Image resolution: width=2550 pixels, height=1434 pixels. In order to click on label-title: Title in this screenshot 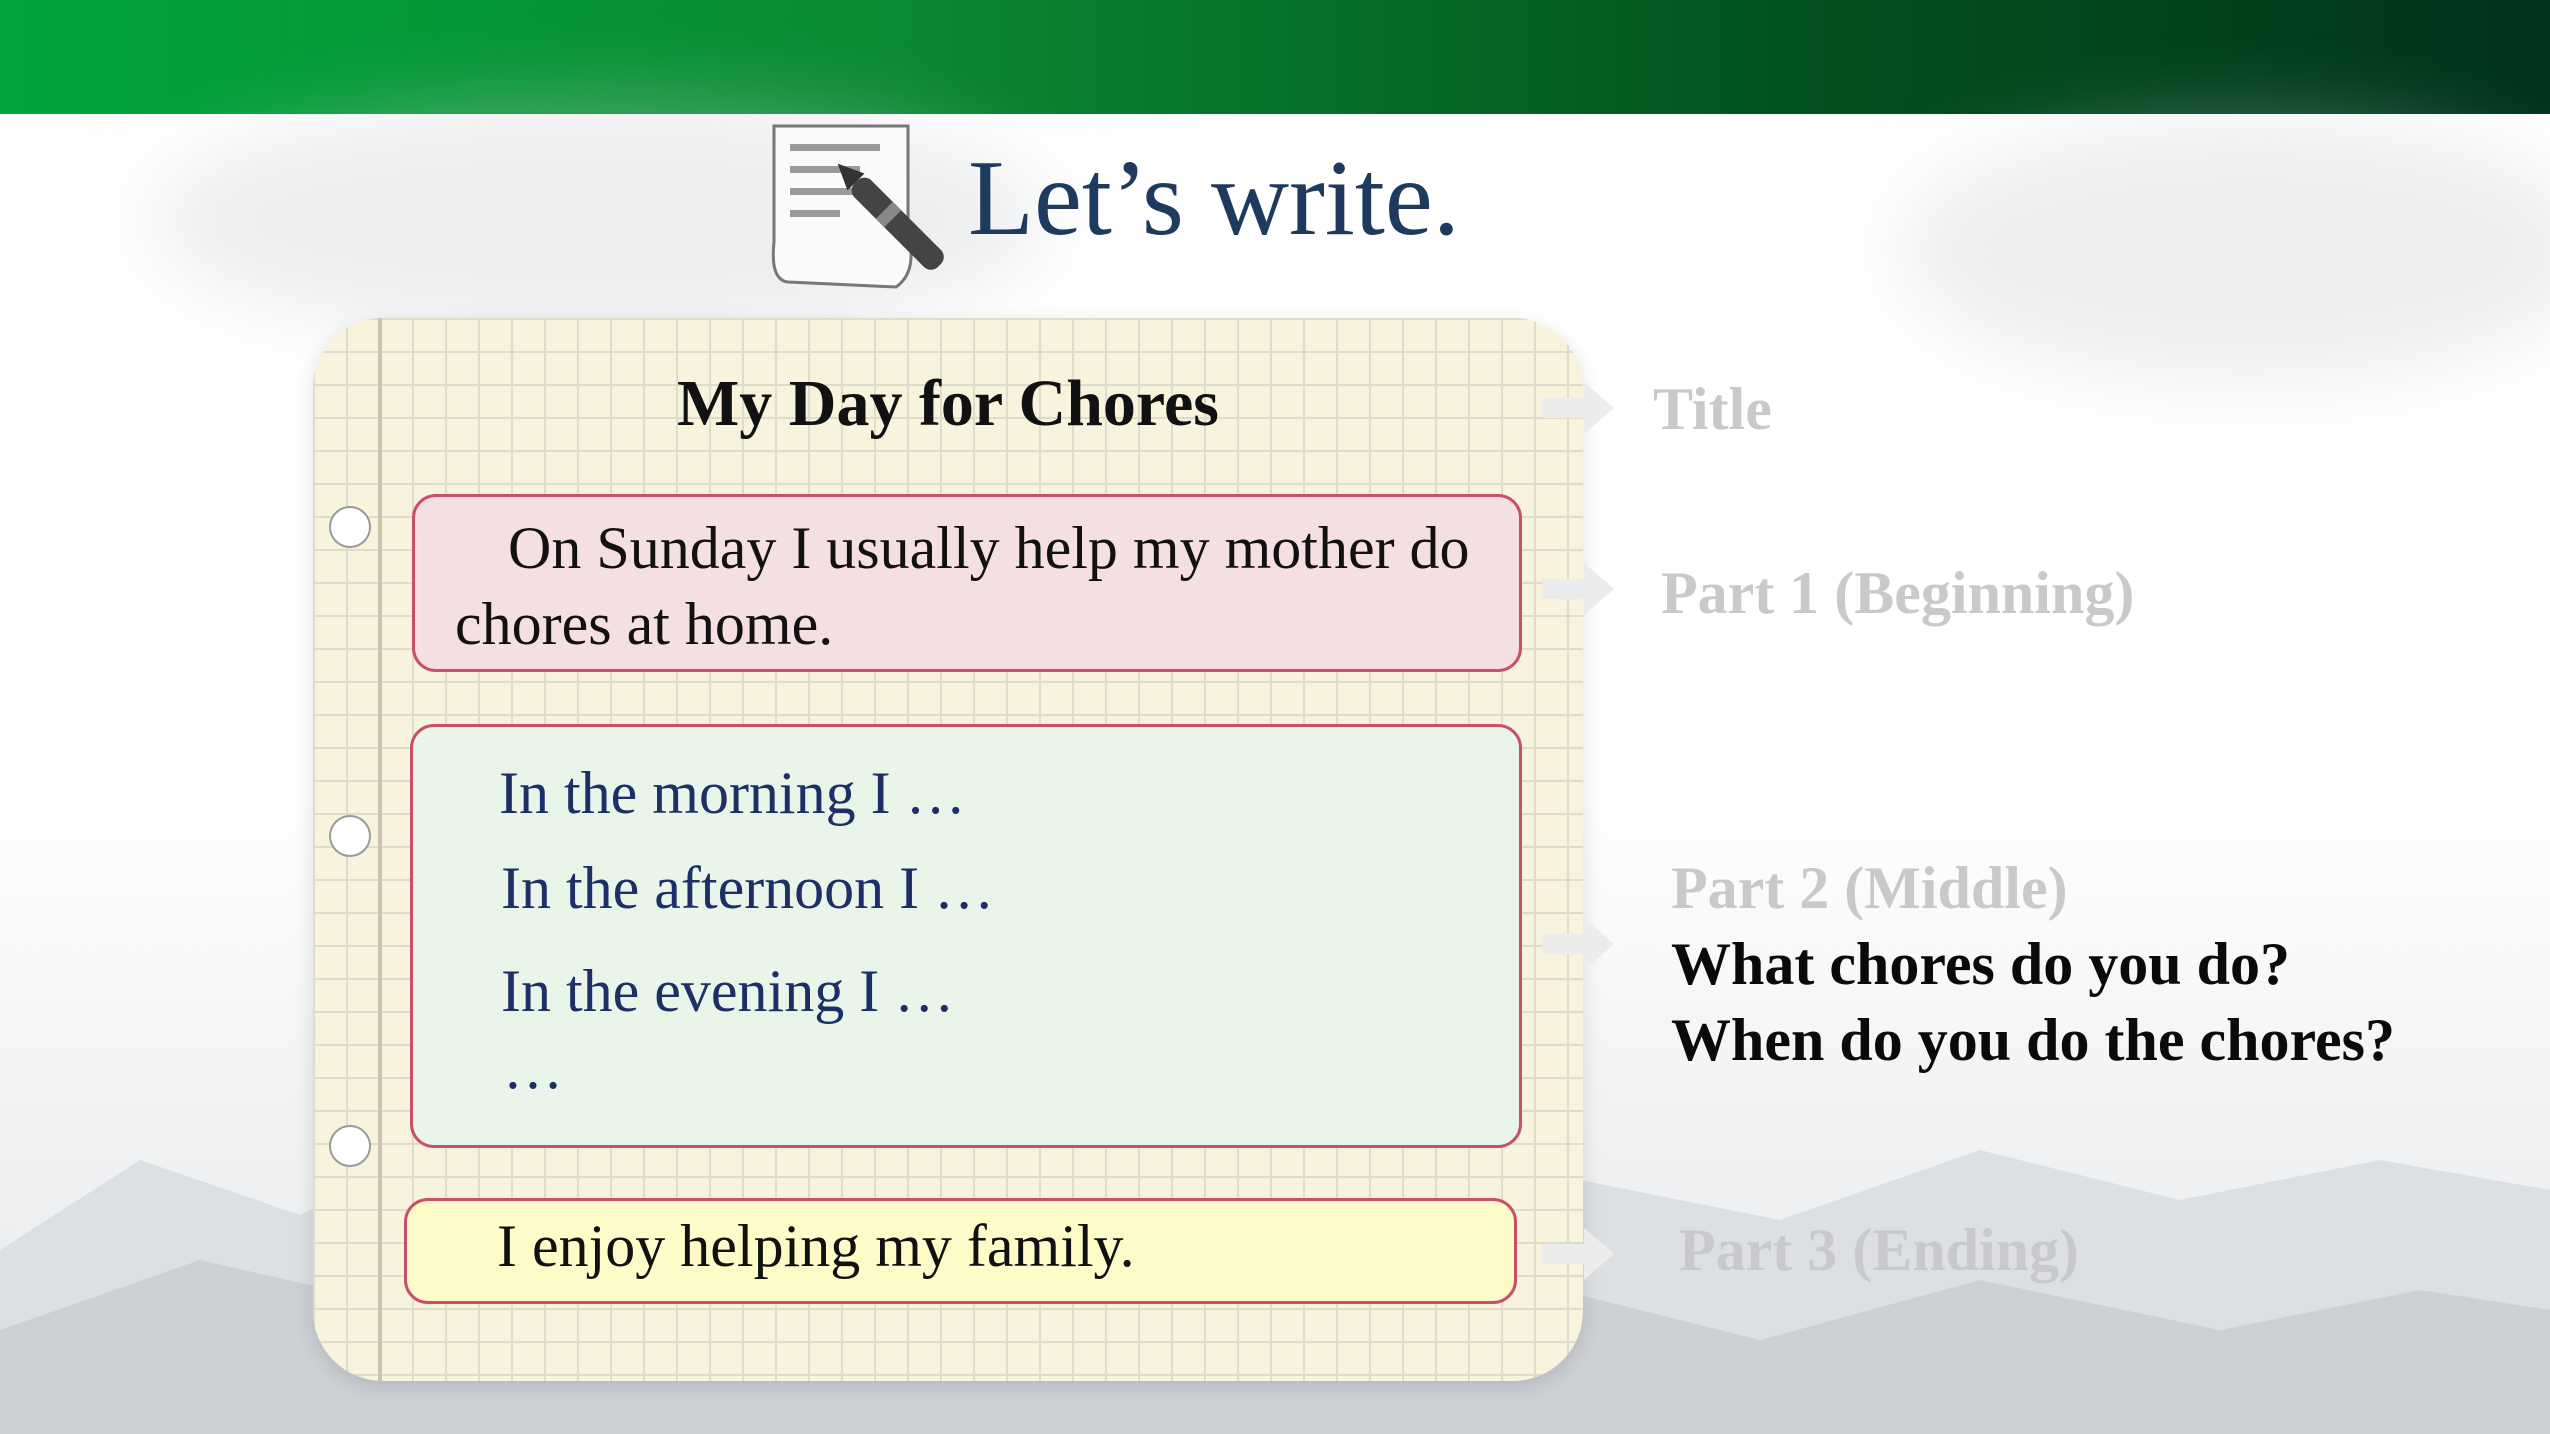, I will do `click(1712, 409)`.